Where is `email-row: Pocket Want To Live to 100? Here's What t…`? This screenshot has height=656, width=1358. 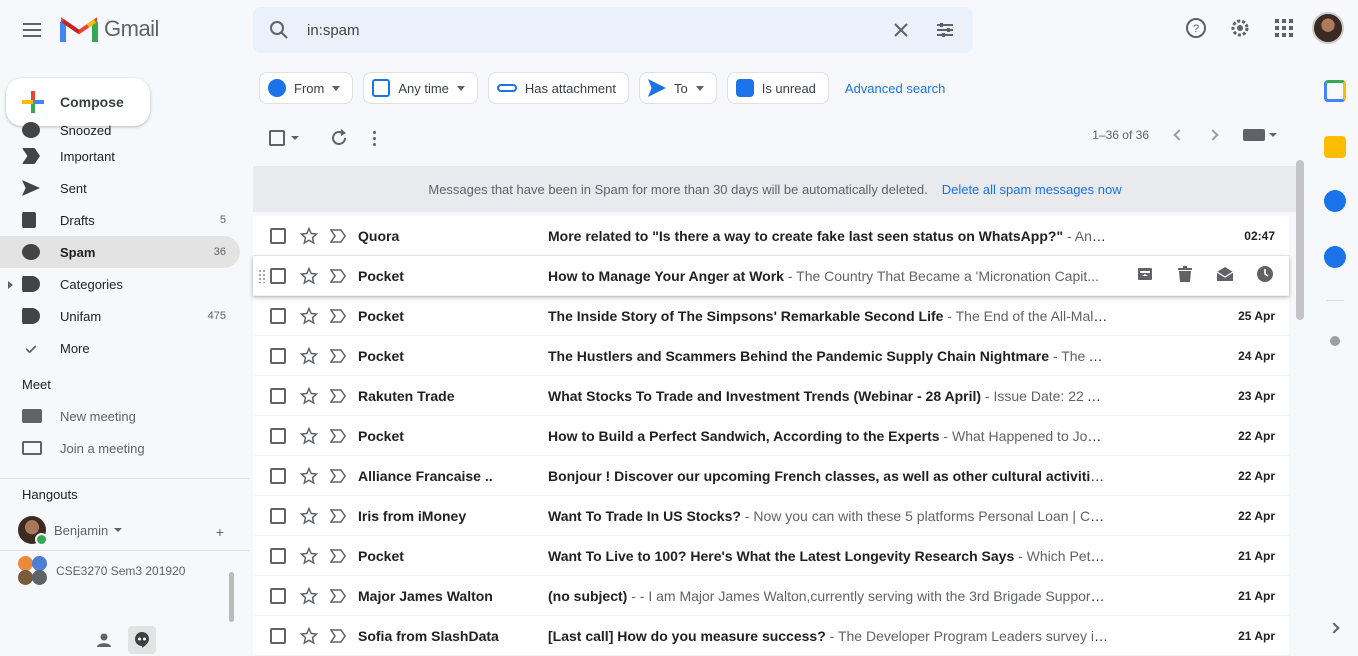 email-row: Pocket Want To Live to 100? Here's What t… is located at coordinates (771, 556).